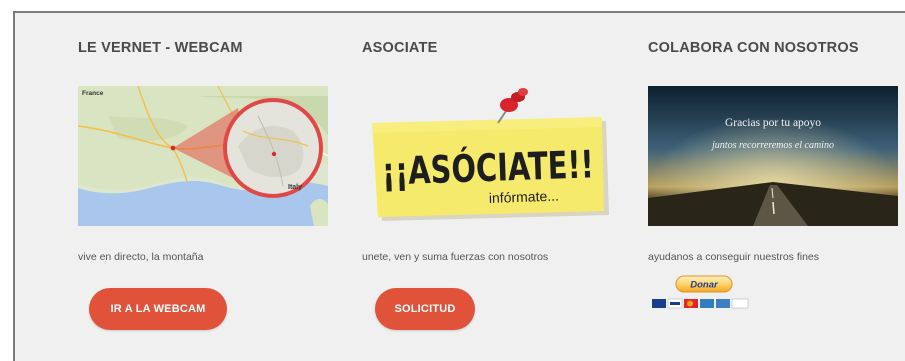  Describe the element at coordinates (400, 48) in the screenshot. I see `asociate-heading: ASOCIATE` at that location.